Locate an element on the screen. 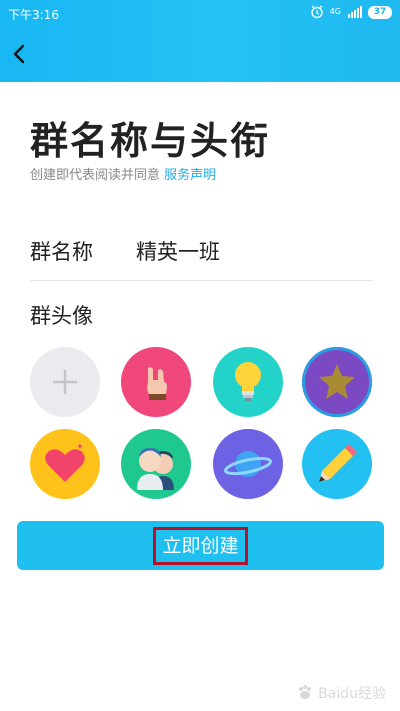  chevron-left-icon is located at coordinates (19, 54).